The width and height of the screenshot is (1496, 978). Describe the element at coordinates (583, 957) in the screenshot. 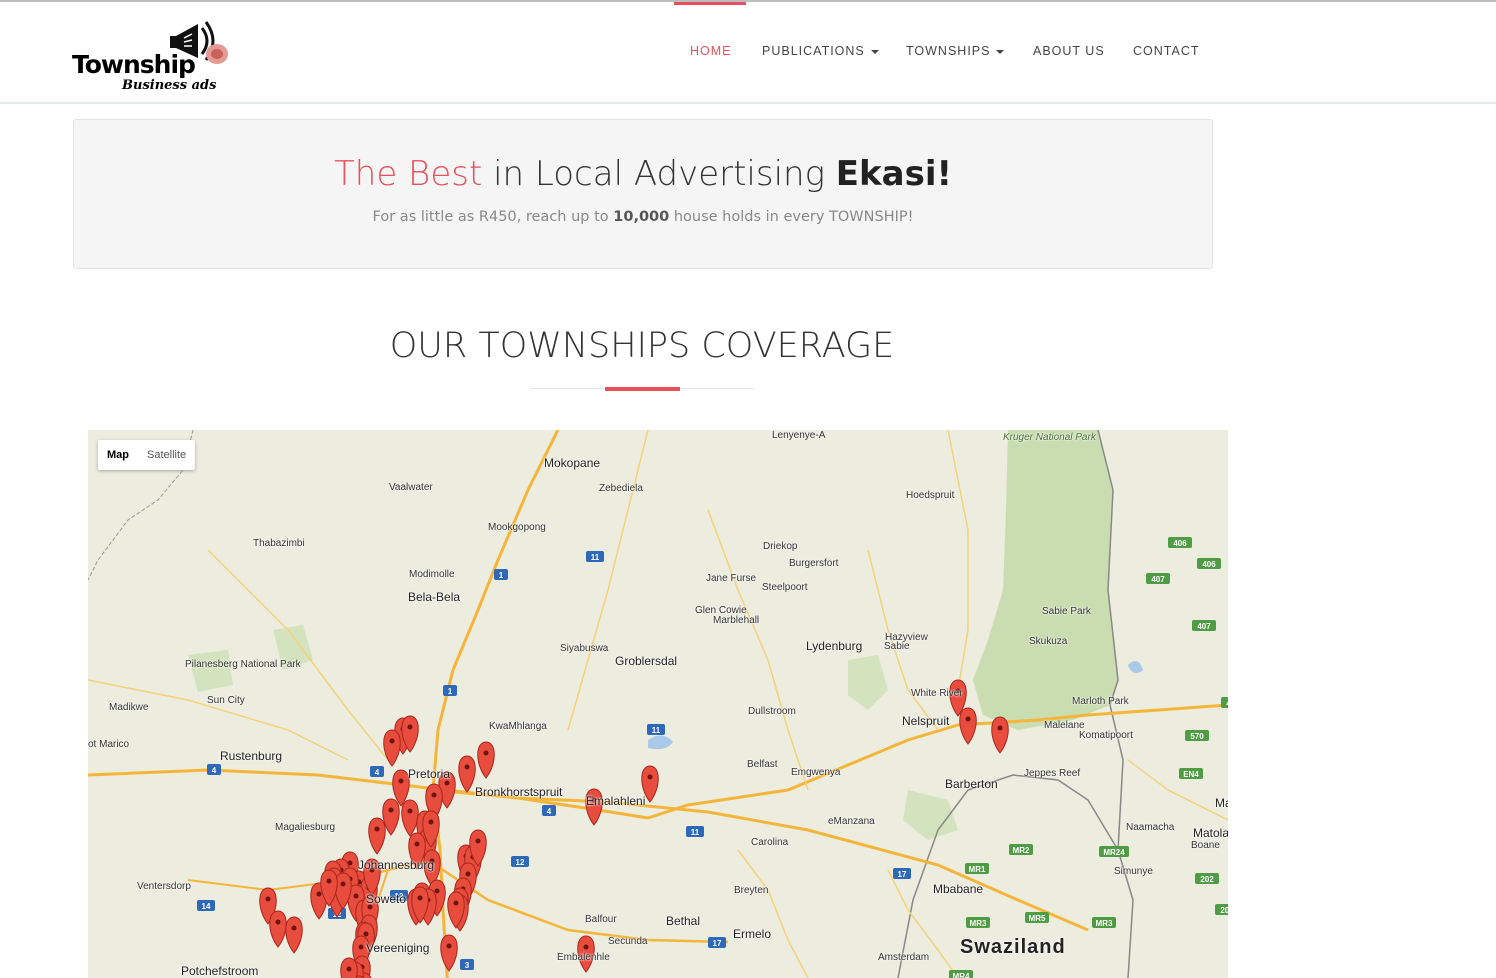

I see `map-place-label: Embalenhle` at that location.